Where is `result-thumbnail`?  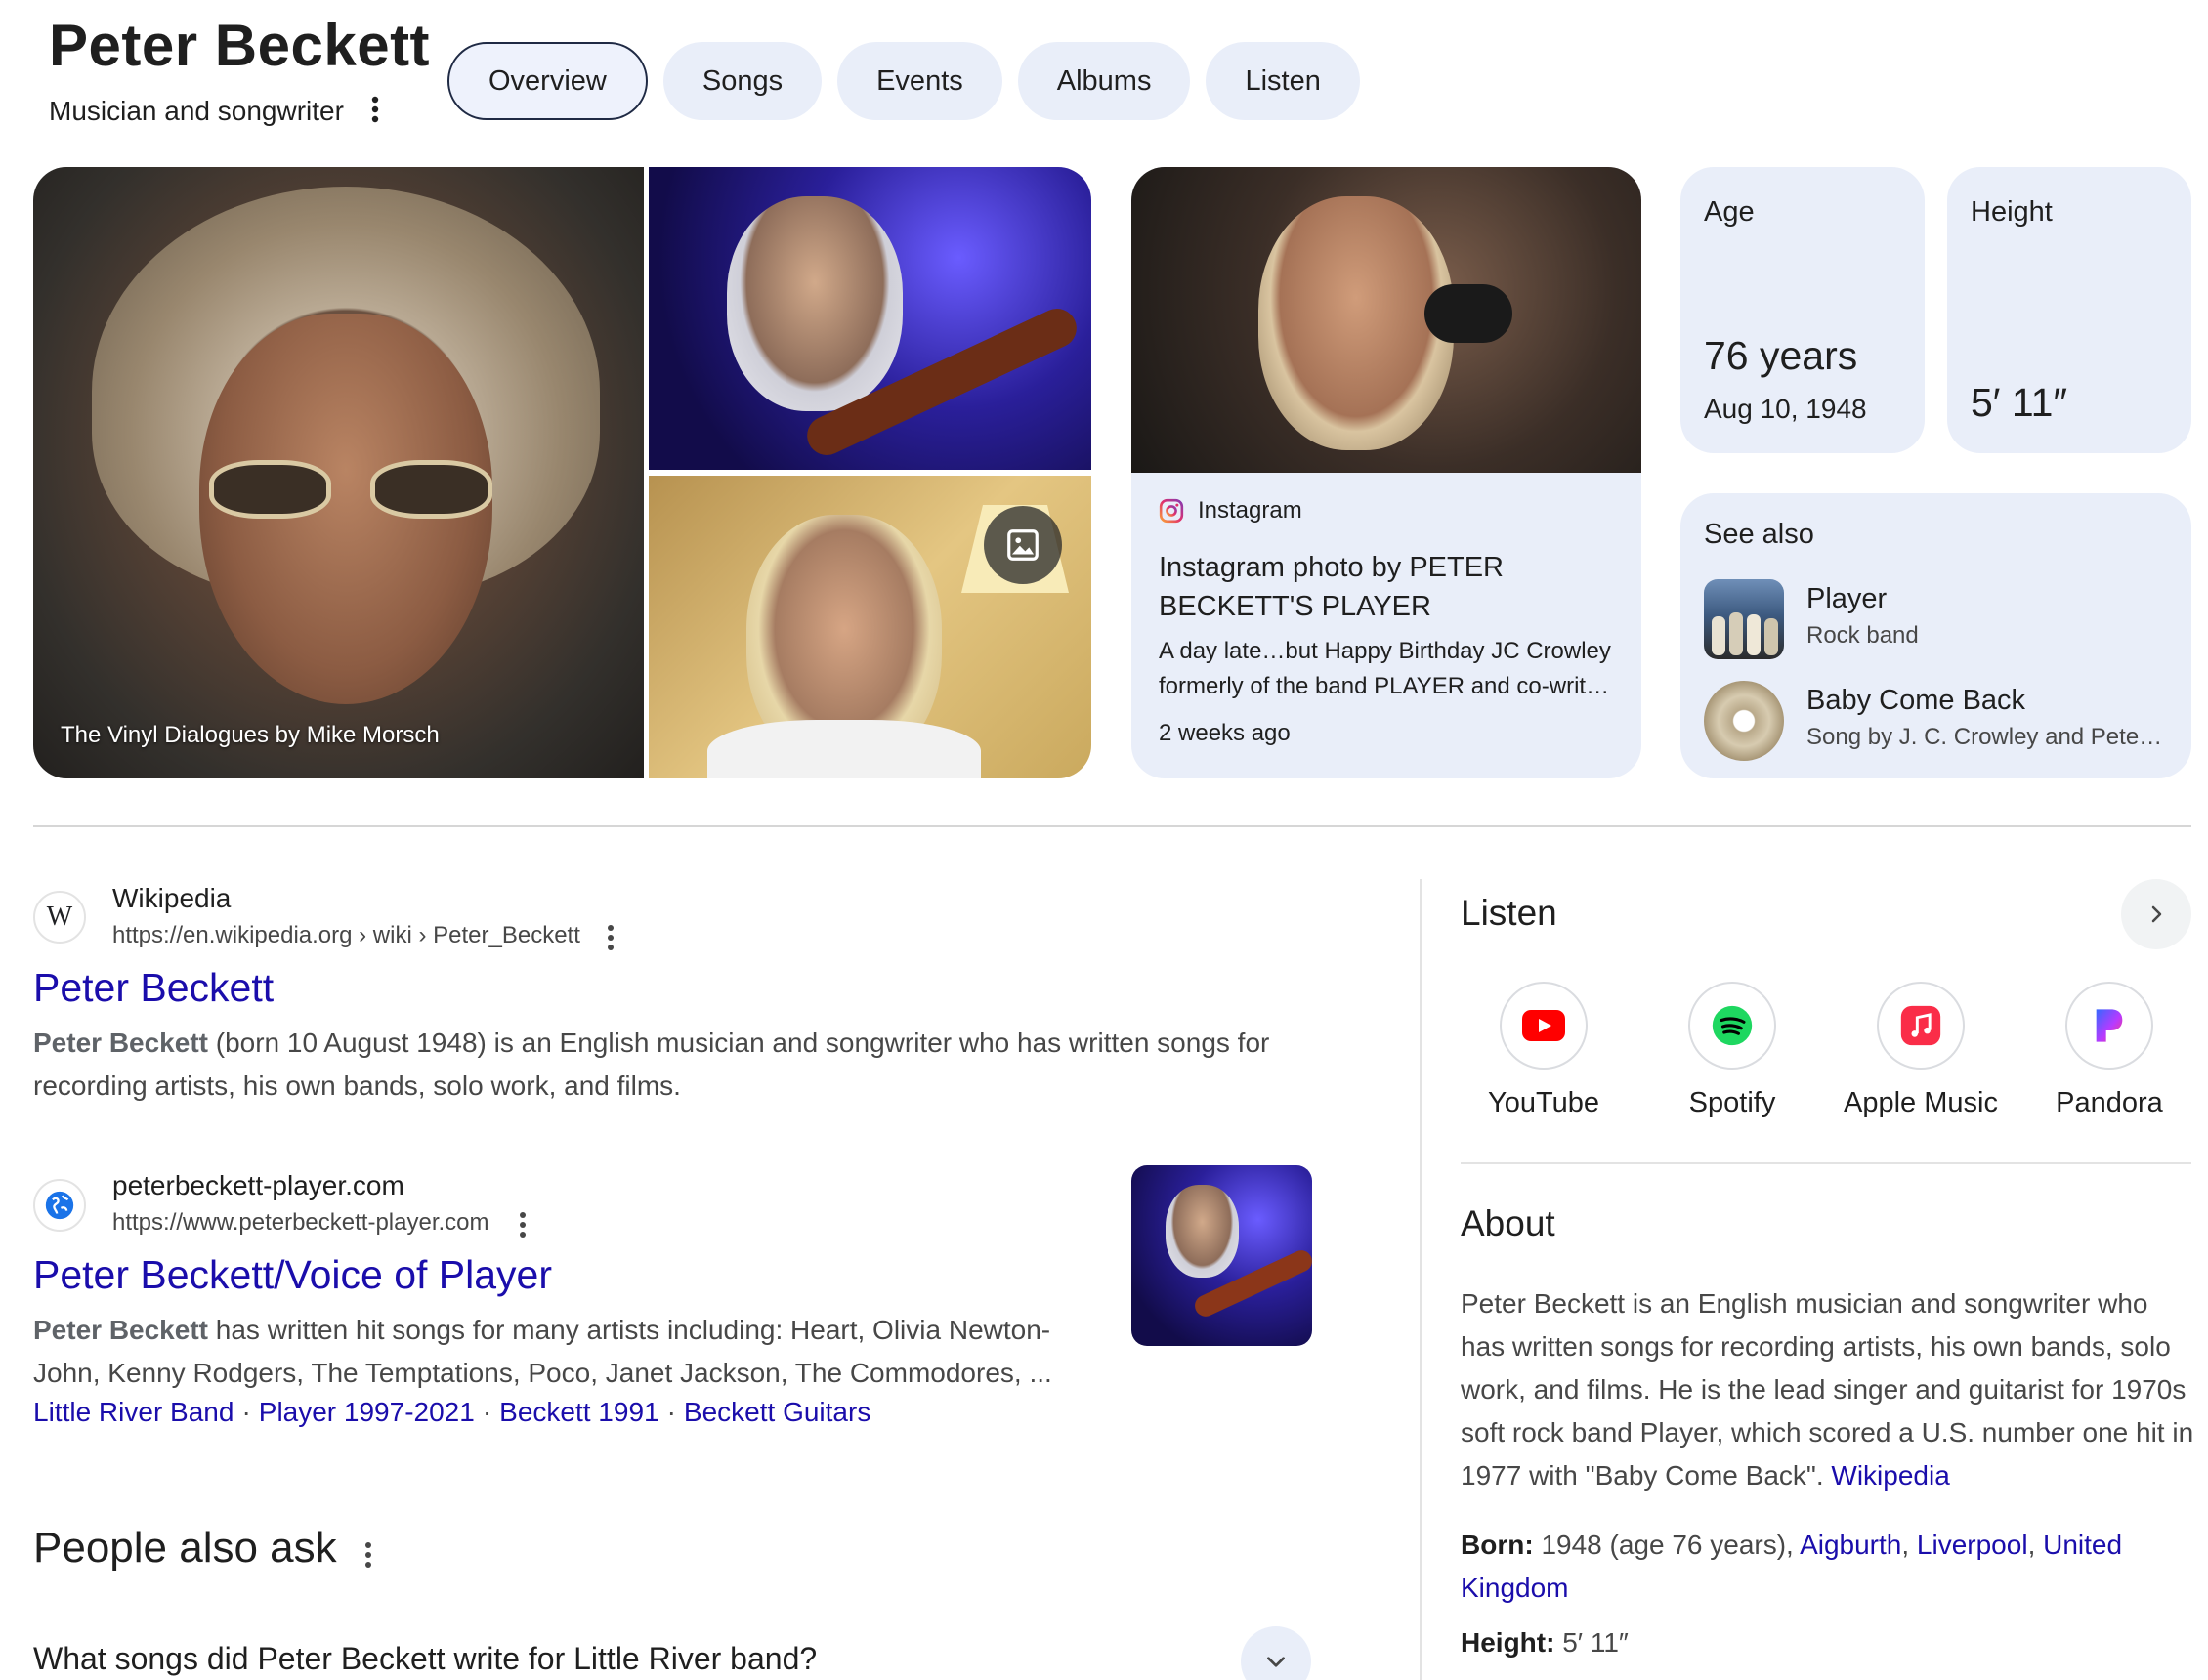
result-thumbnail is located at coordinates (1221, 1255).